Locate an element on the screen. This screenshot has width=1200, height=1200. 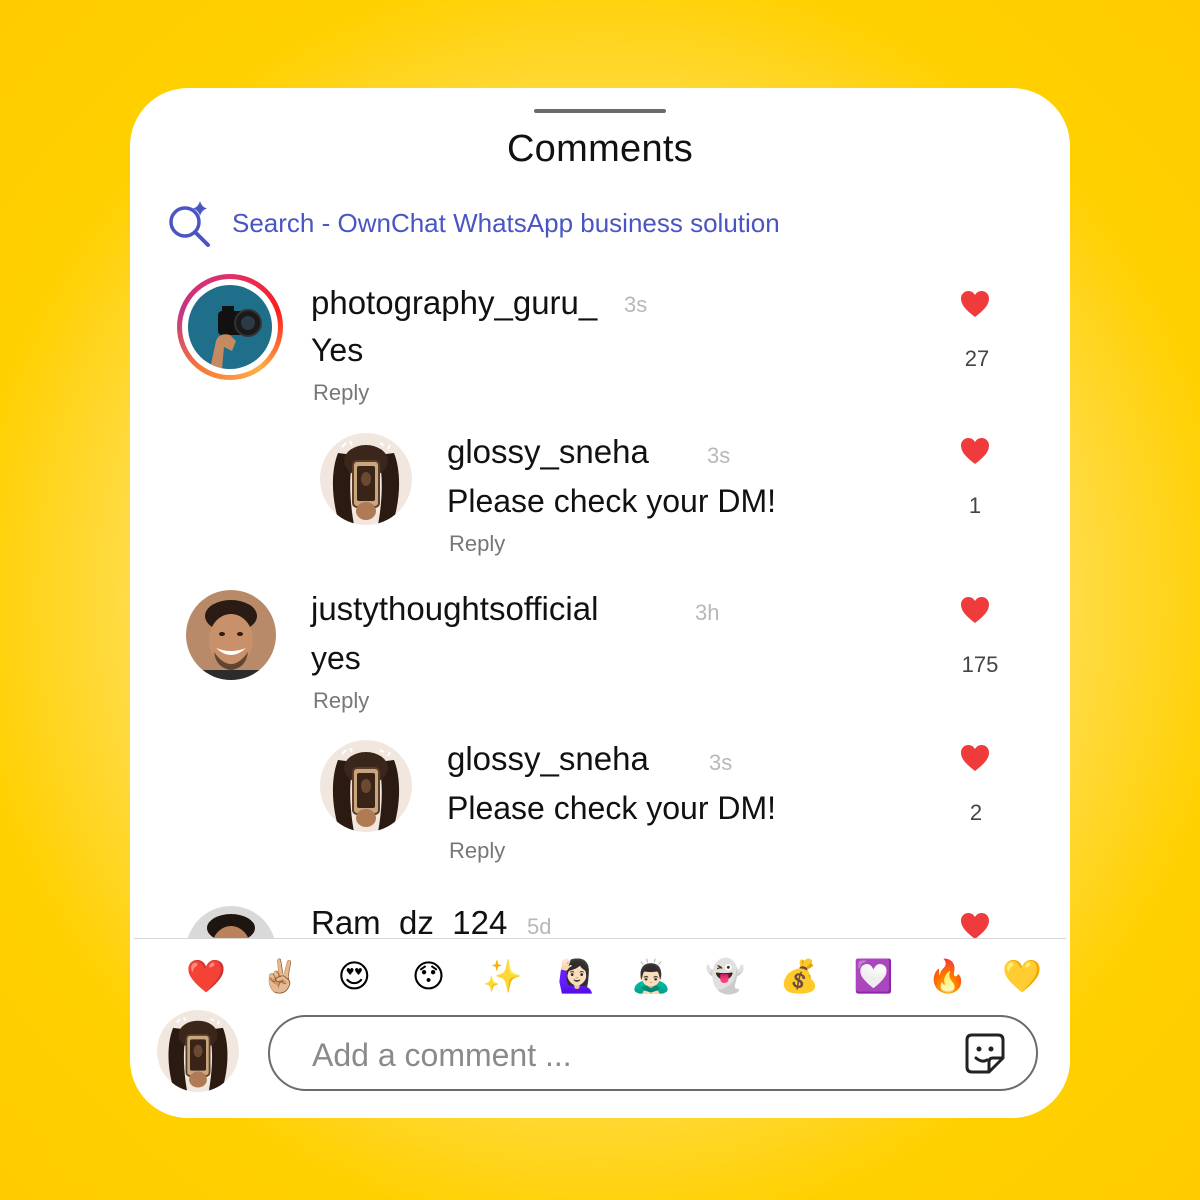
like-count: 2 is located at coordinates (976, 812).